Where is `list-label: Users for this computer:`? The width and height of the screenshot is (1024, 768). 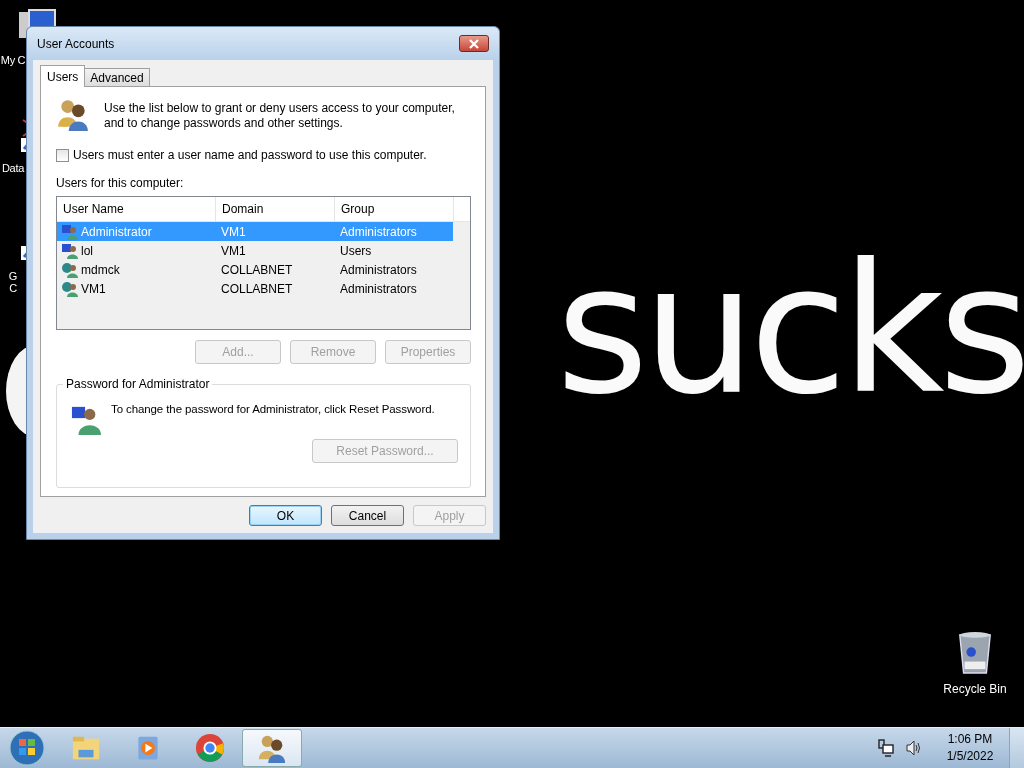
list-label: Users for this computer: is located at coordinates (120, 183).